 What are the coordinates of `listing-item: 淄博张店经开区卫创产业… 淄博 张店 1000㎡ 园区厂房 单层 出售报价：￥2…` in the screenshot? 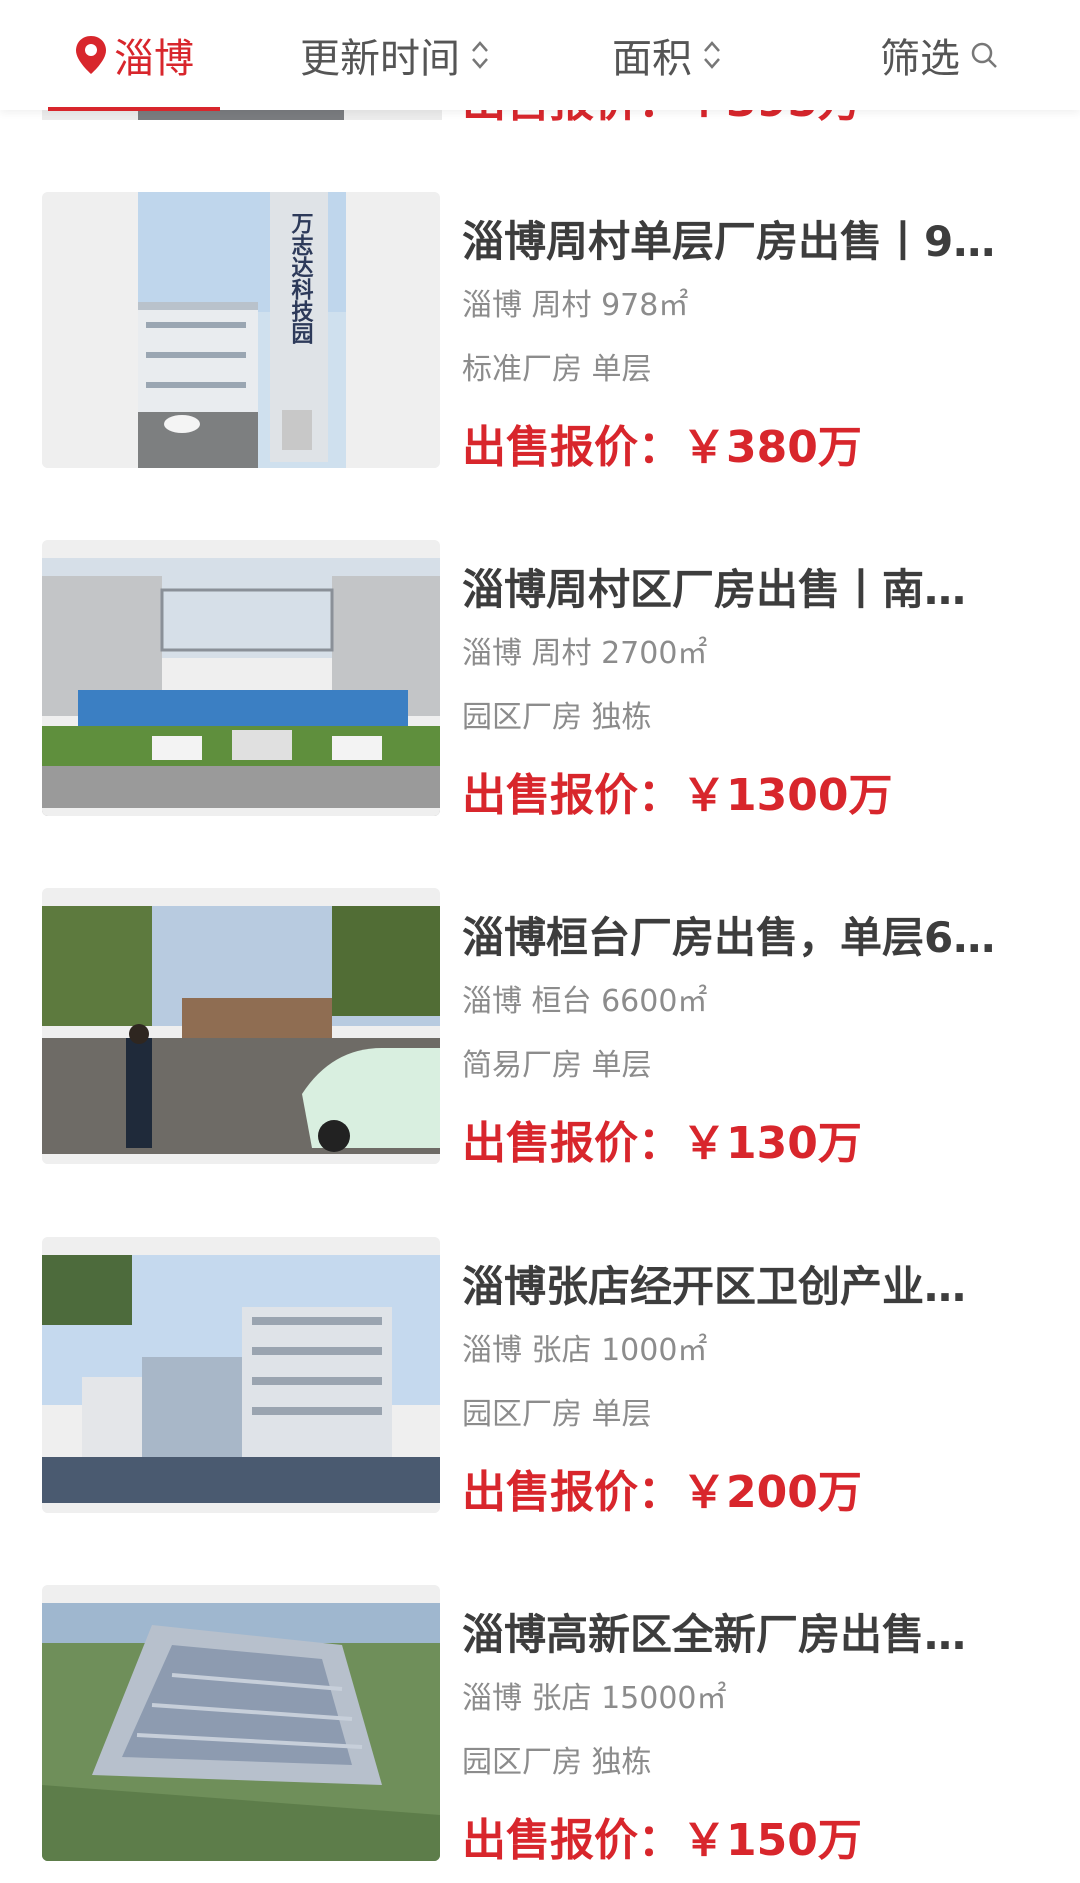 It's located at (542, 1377).